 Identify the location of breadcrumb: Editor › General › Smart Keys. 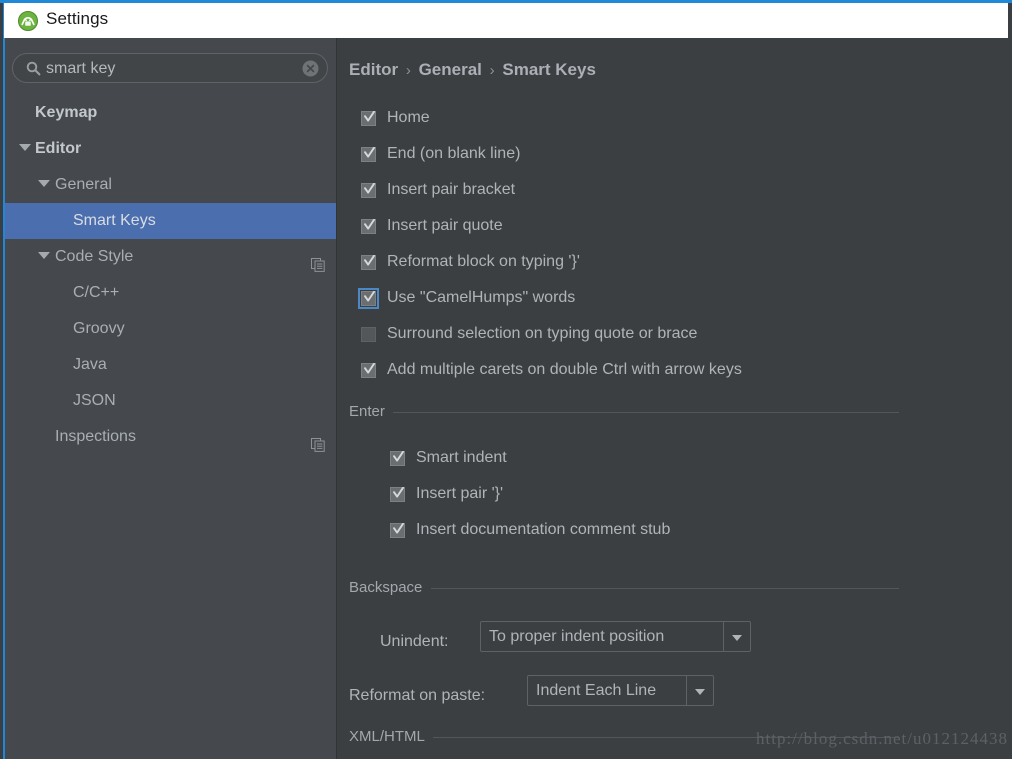
(472, 70).